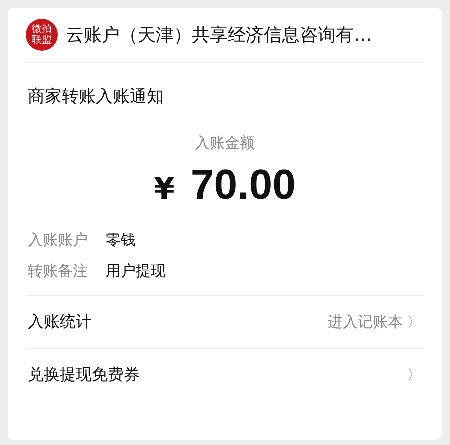 This screenshot has width=450, height=445. What do you see at coordinates (136, 271) in the screenshot?
I see `detail-value: 用户提现` at bounding box center [136, 271].